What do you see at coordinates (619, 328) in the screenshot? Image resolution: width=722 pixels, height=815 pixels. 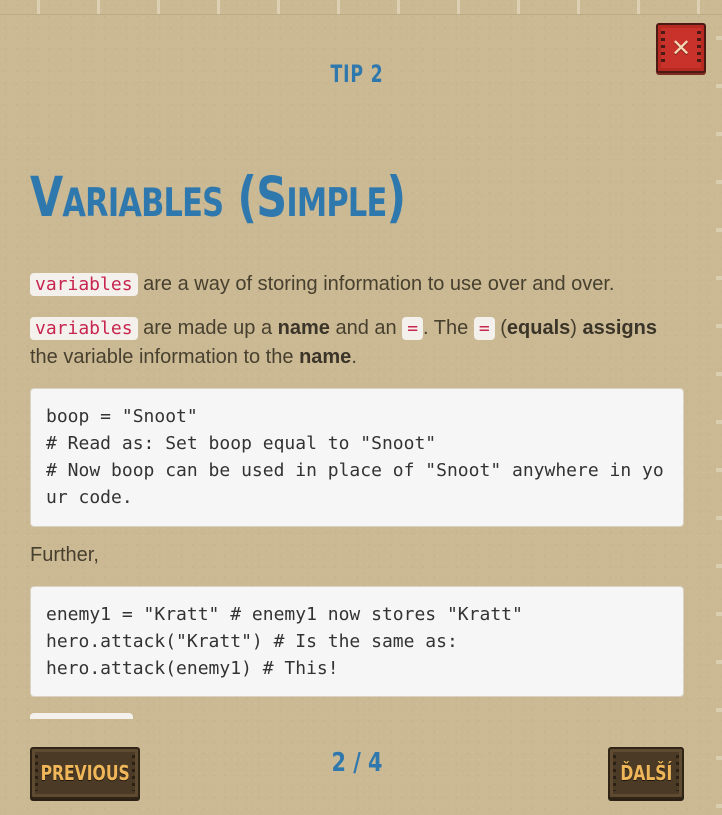 I see `bold-assigns: assigns` at bounding box center [619, 328].